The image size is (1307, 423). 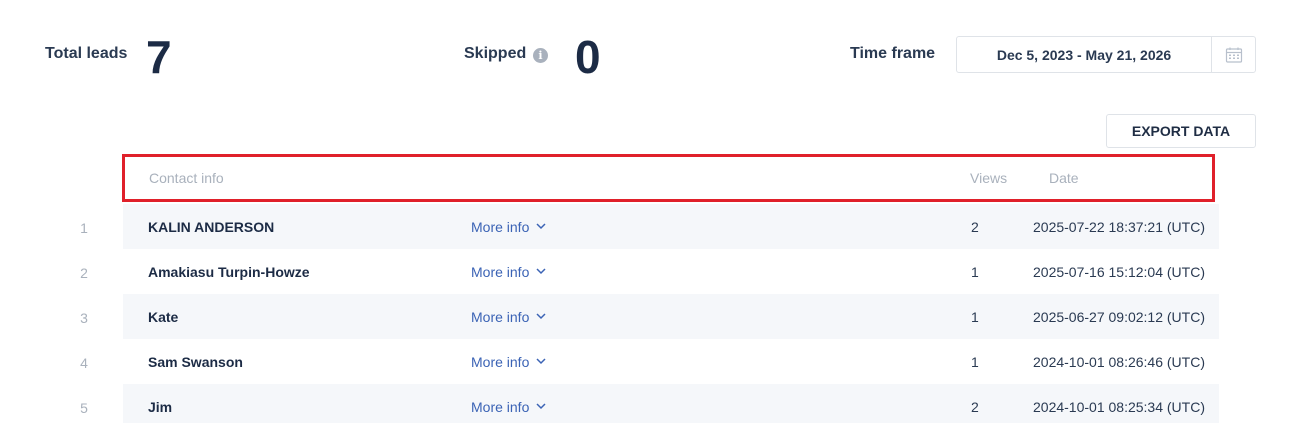 What do you see at coordinates (1119, 271) in the screenshot?
I see `lead-date: 2025-07-16 15:12:04 (UTC)` at bounding box center [1119, 271].